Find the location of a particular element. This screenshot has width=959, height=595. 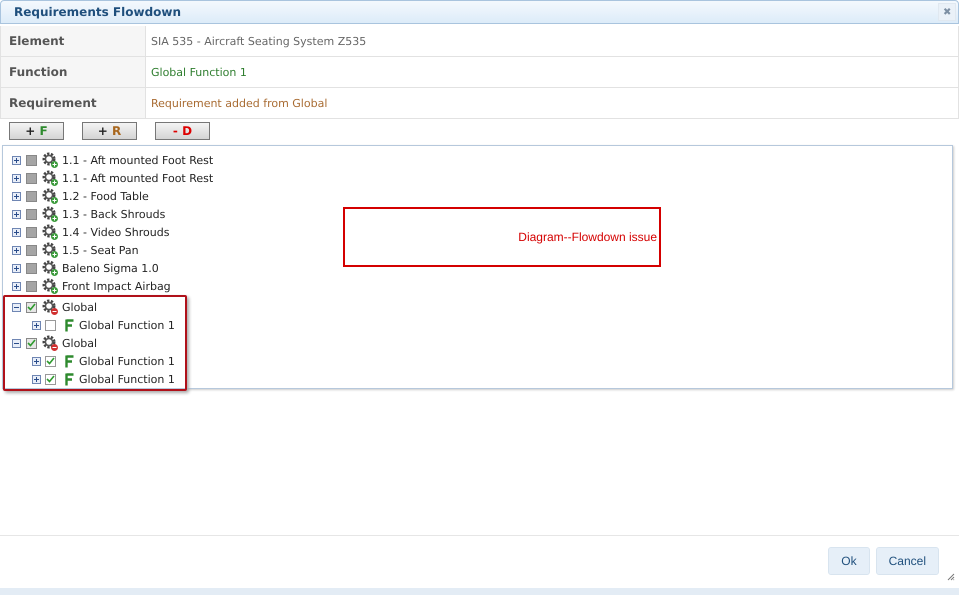

field-label: Requirement is located at coordinates (73, 103).